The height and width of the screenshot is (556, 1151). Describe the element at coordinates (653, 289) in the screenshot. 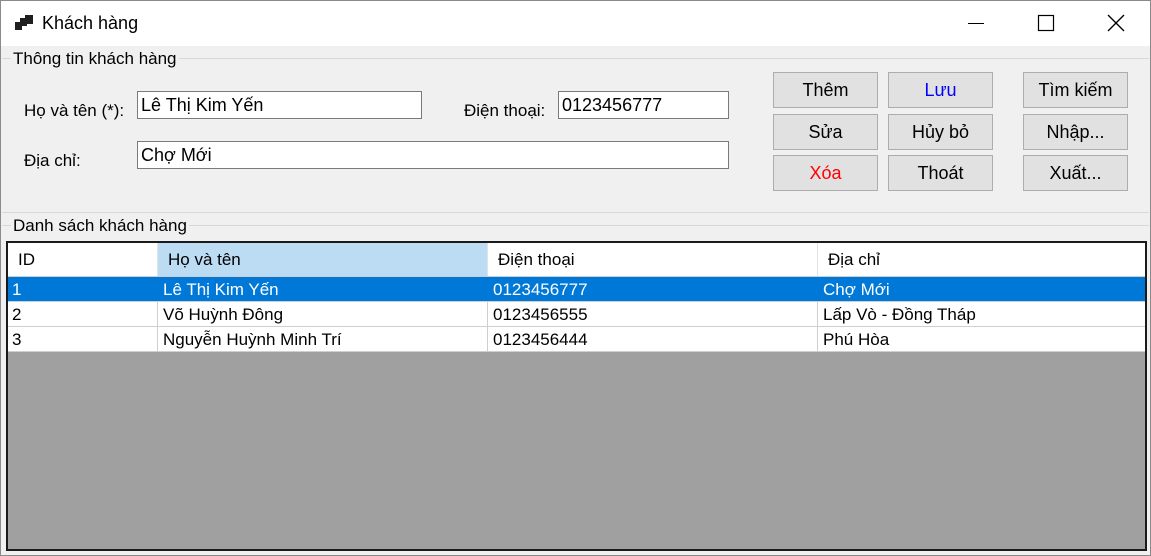

I see `cell-phone: 0123456777` at that location.